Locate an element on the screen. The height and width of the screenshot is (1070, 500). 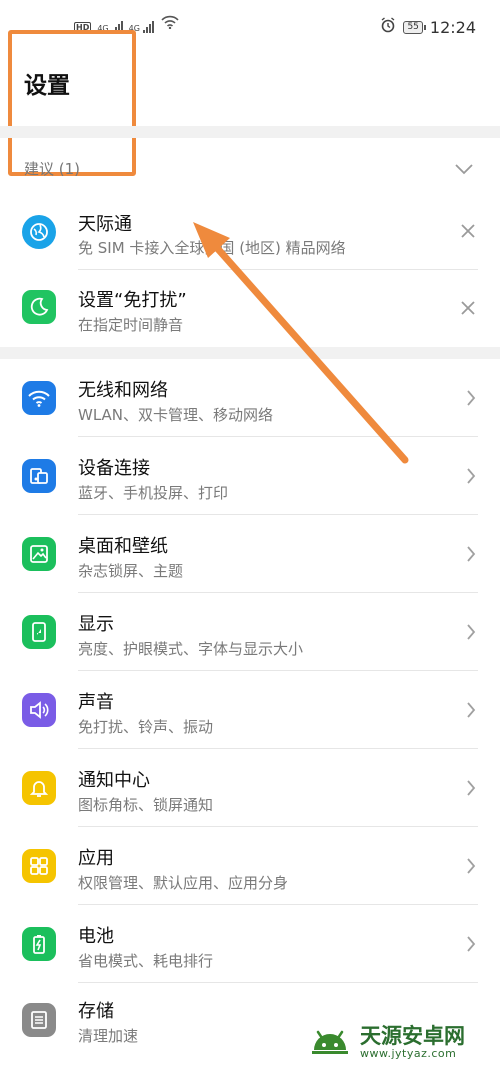
watermark-text: 天源安卓网 www.jytyaz.com is located at coordinates (412, 1042).